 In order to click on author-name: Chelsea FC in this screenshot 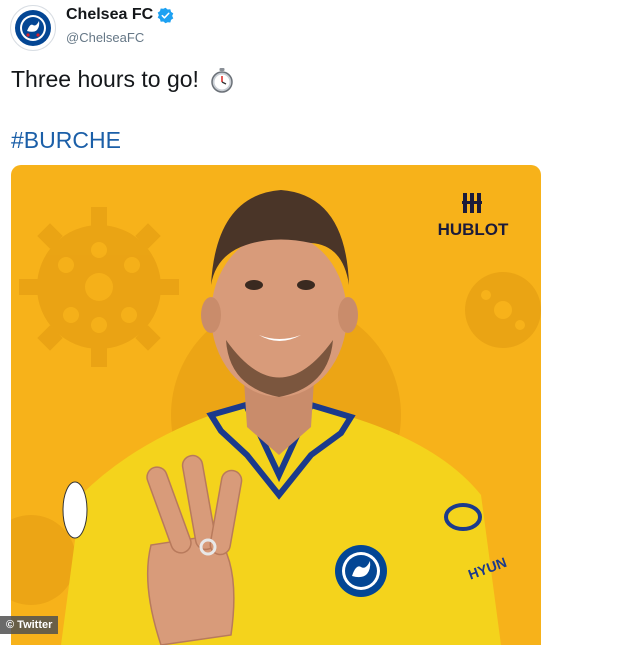, I will do `click(120, 15)`.